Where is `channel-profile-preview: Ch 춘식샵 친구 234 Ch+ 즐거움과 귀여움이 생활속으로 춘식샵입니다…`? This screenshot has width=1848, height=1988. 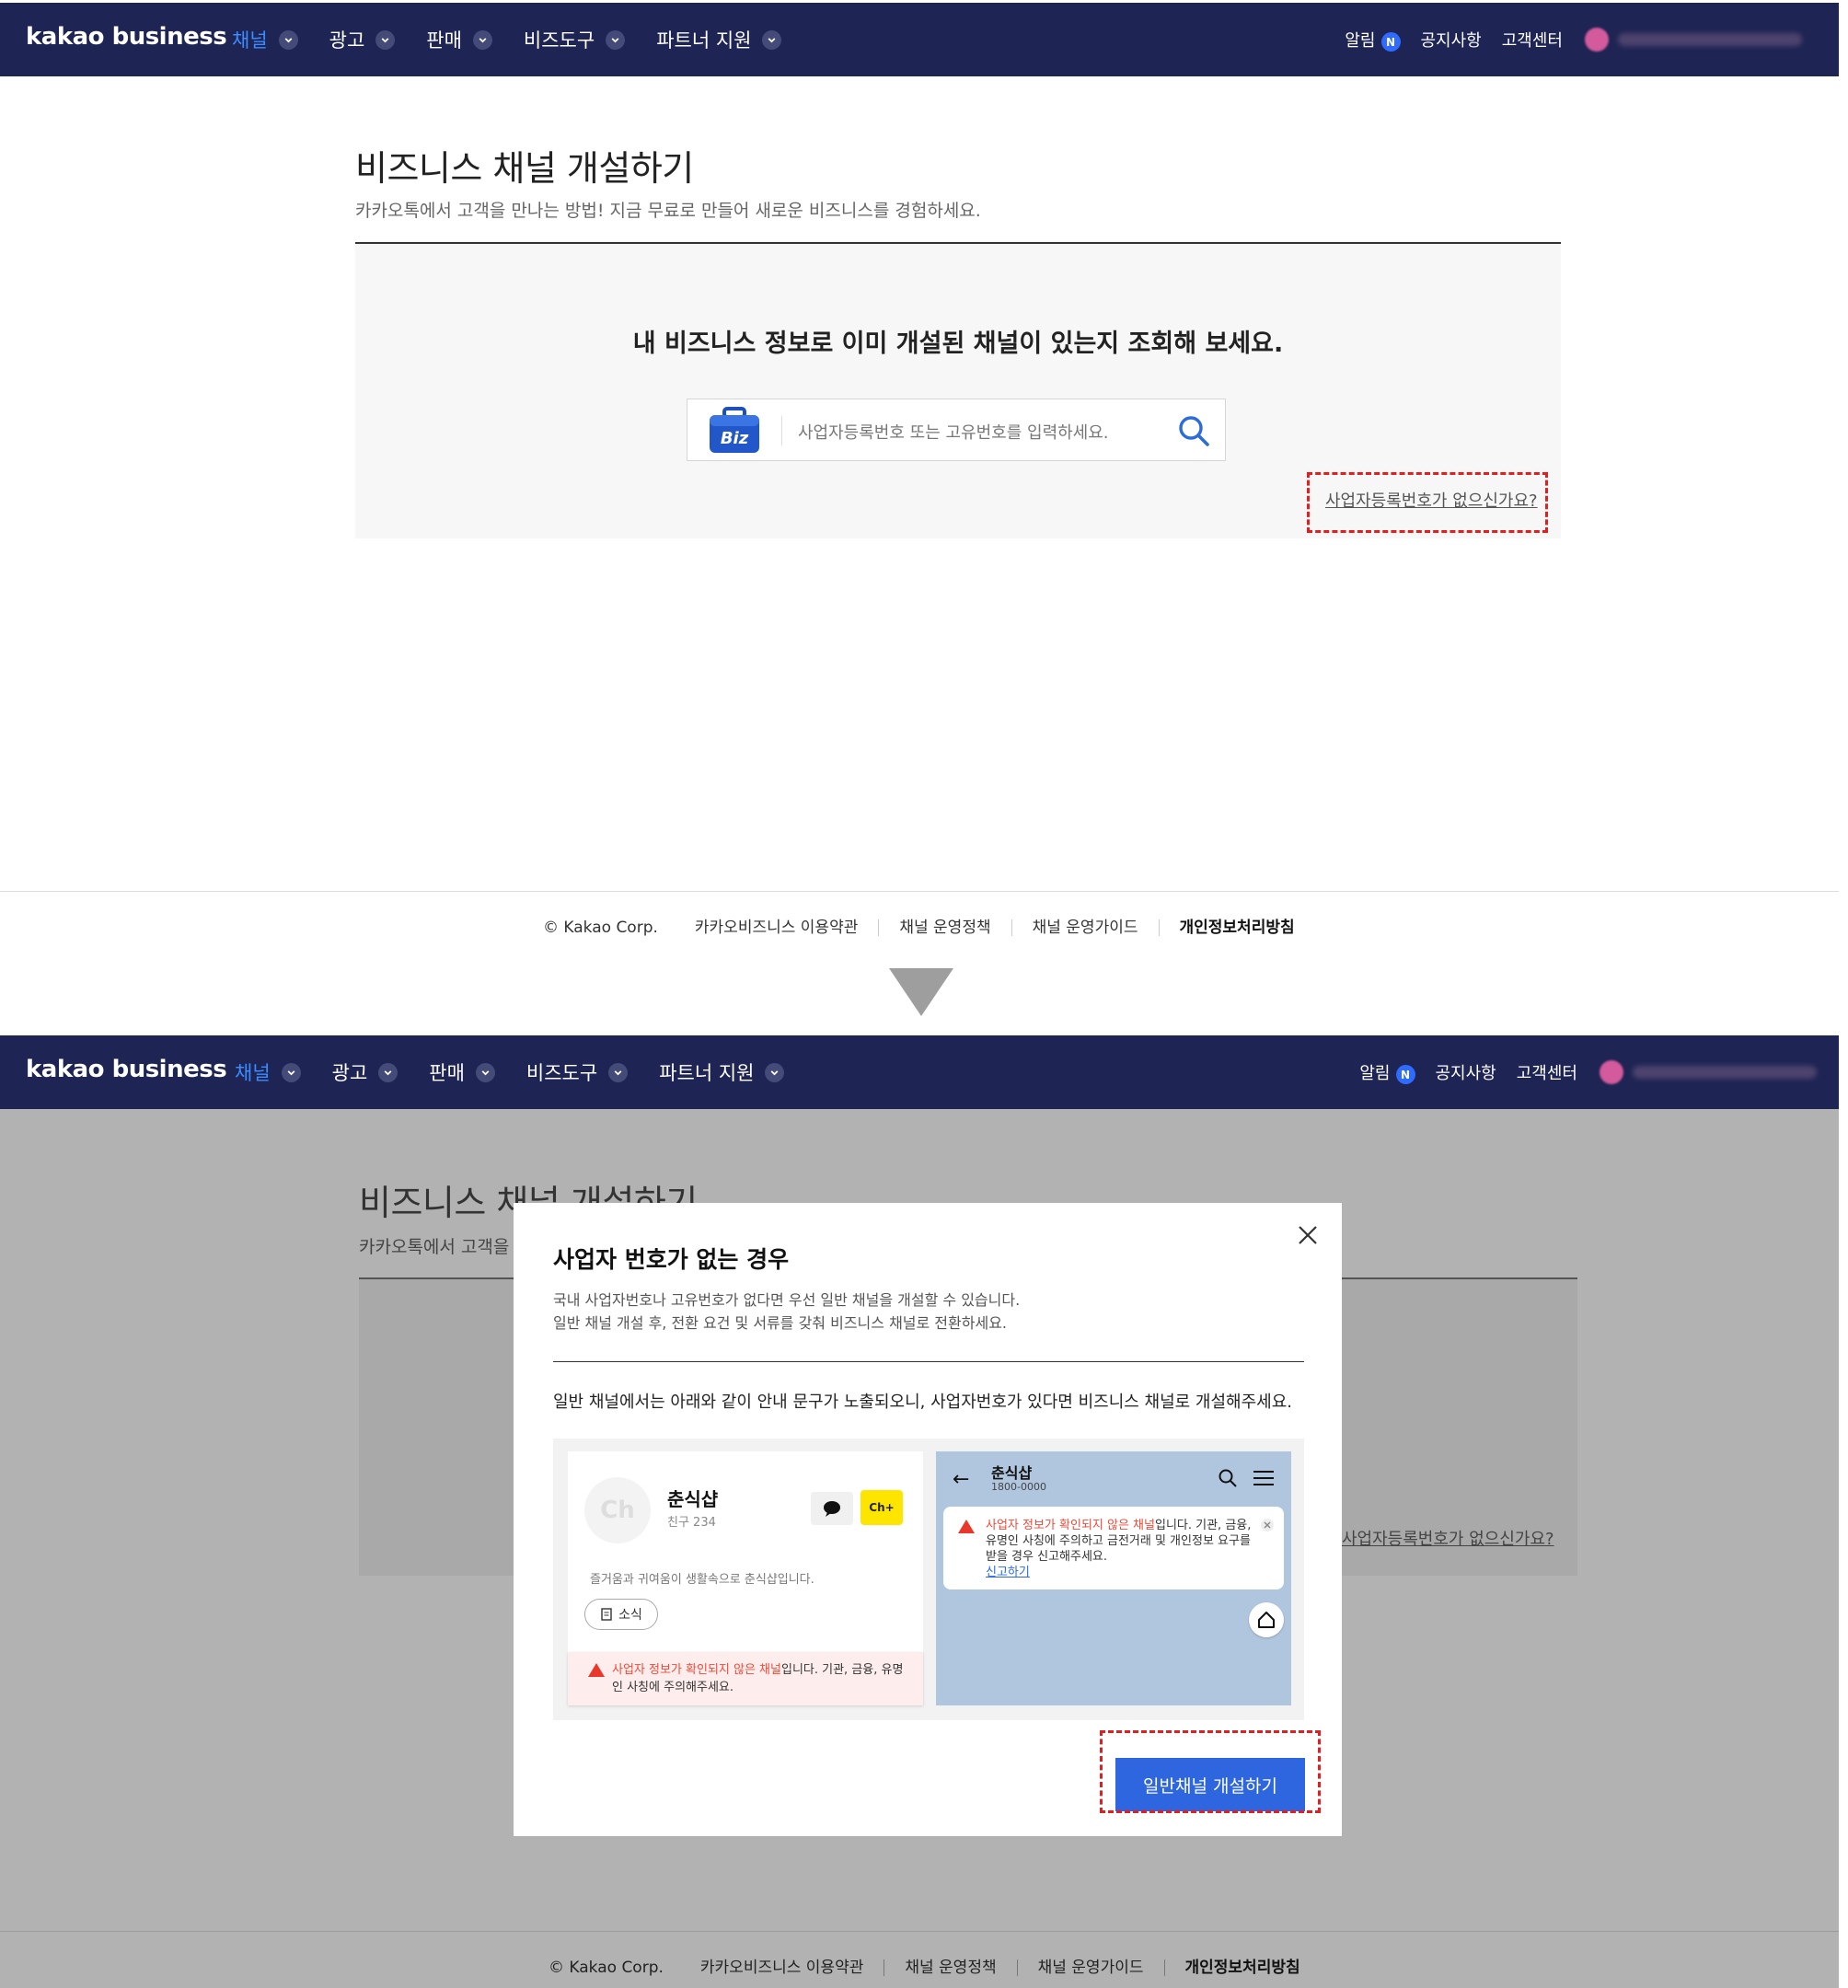
channel-profile-preview: Ch 춘식샵 친구 234 Ch+ 즐거움과 귀여움이 생활속으로 춘식샵입니다… is located at coordinates (745, 1578).